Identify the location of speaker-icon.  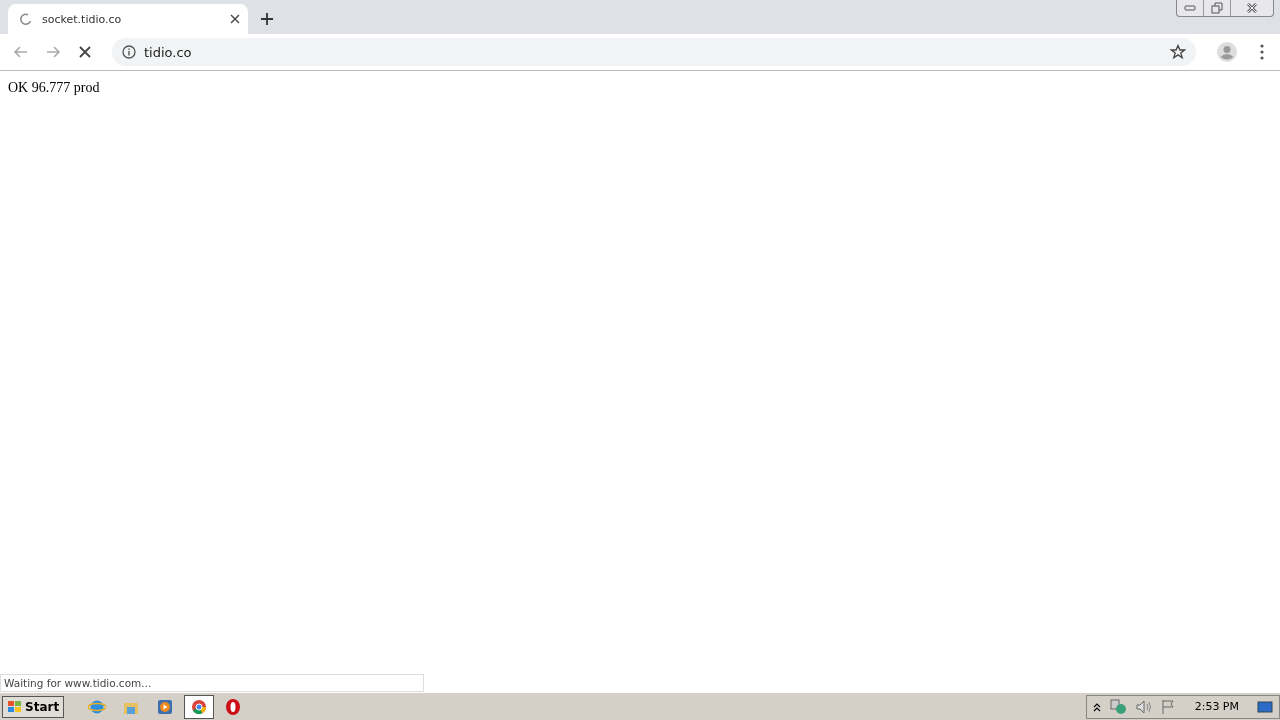
(1143, 706).